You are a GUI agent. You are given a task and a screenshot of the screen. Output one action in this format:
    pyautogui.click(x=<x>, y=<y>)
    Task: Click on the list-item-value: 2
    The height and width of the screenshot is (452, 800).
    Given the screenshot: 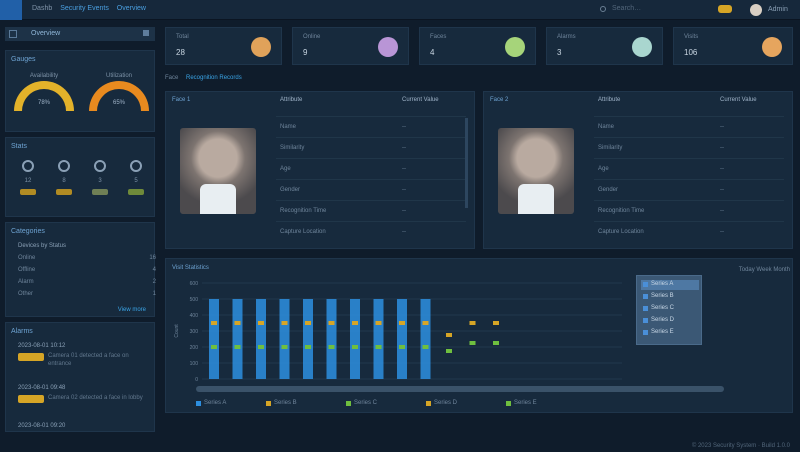 What is the action you would take?
    pyautogui.click(x=154, y=282)
    